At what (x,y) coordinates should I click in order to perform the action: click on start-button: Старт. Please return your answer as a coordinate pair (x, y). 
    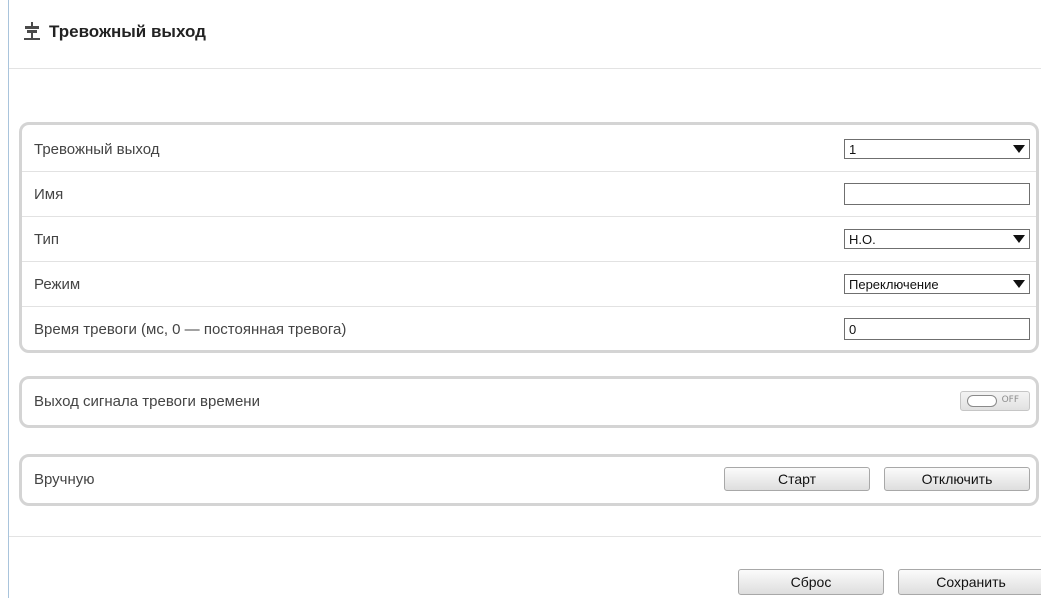
    Looking at the image, I should click on (797, 479).